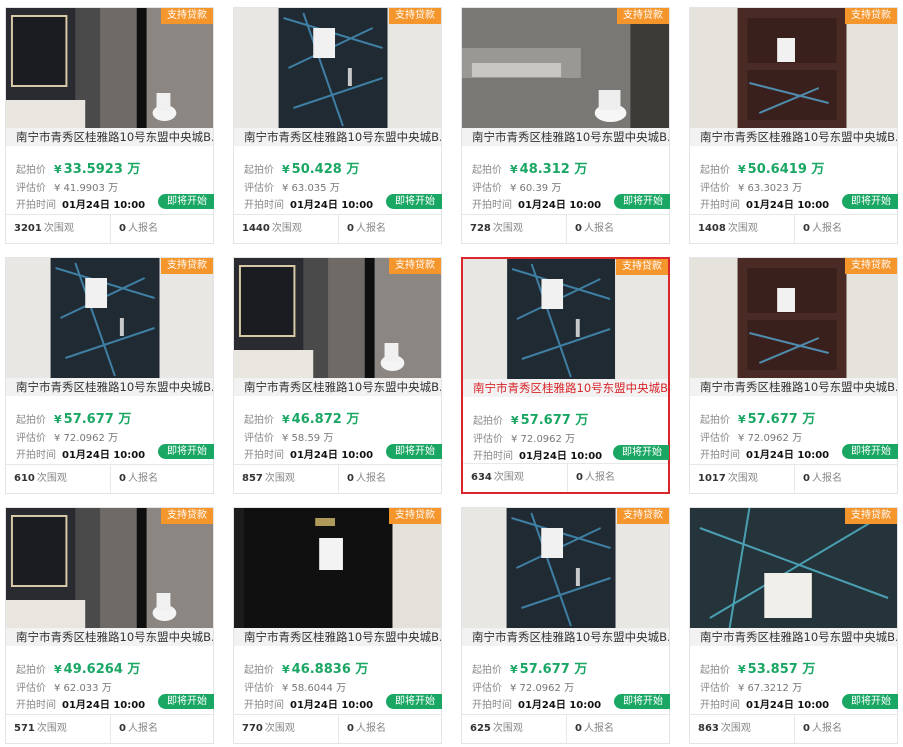  I want to click on views-number: 634, so click(481, 477).